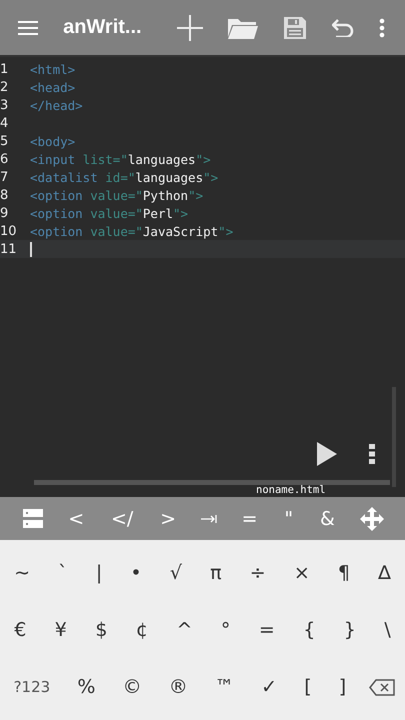 This screenshot has width=405, height=720. I want to click on key: ¢, so click(142, 629).